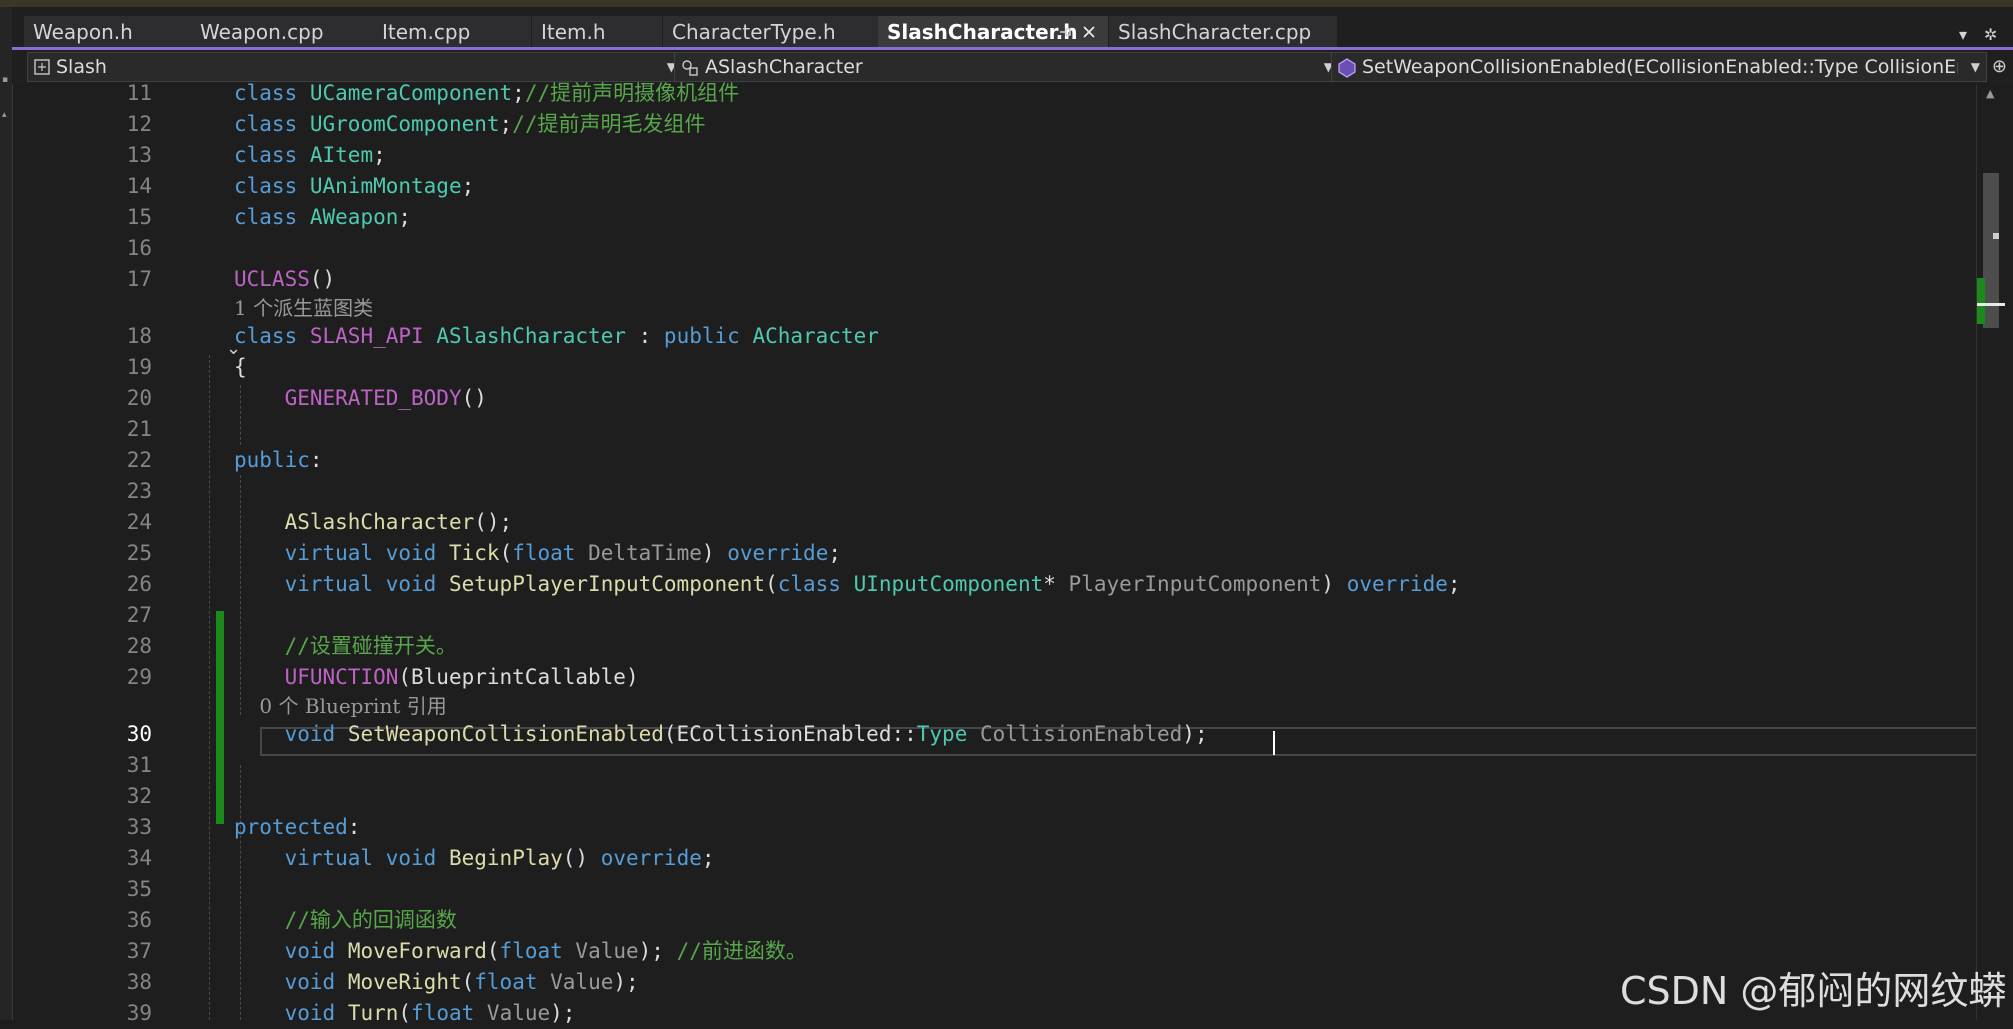 This screenshot has width=2013, height=1029. Describe the element at coordinates (411, 93) in the screenshot. I see `code-token: UCameraComponent` at that location.